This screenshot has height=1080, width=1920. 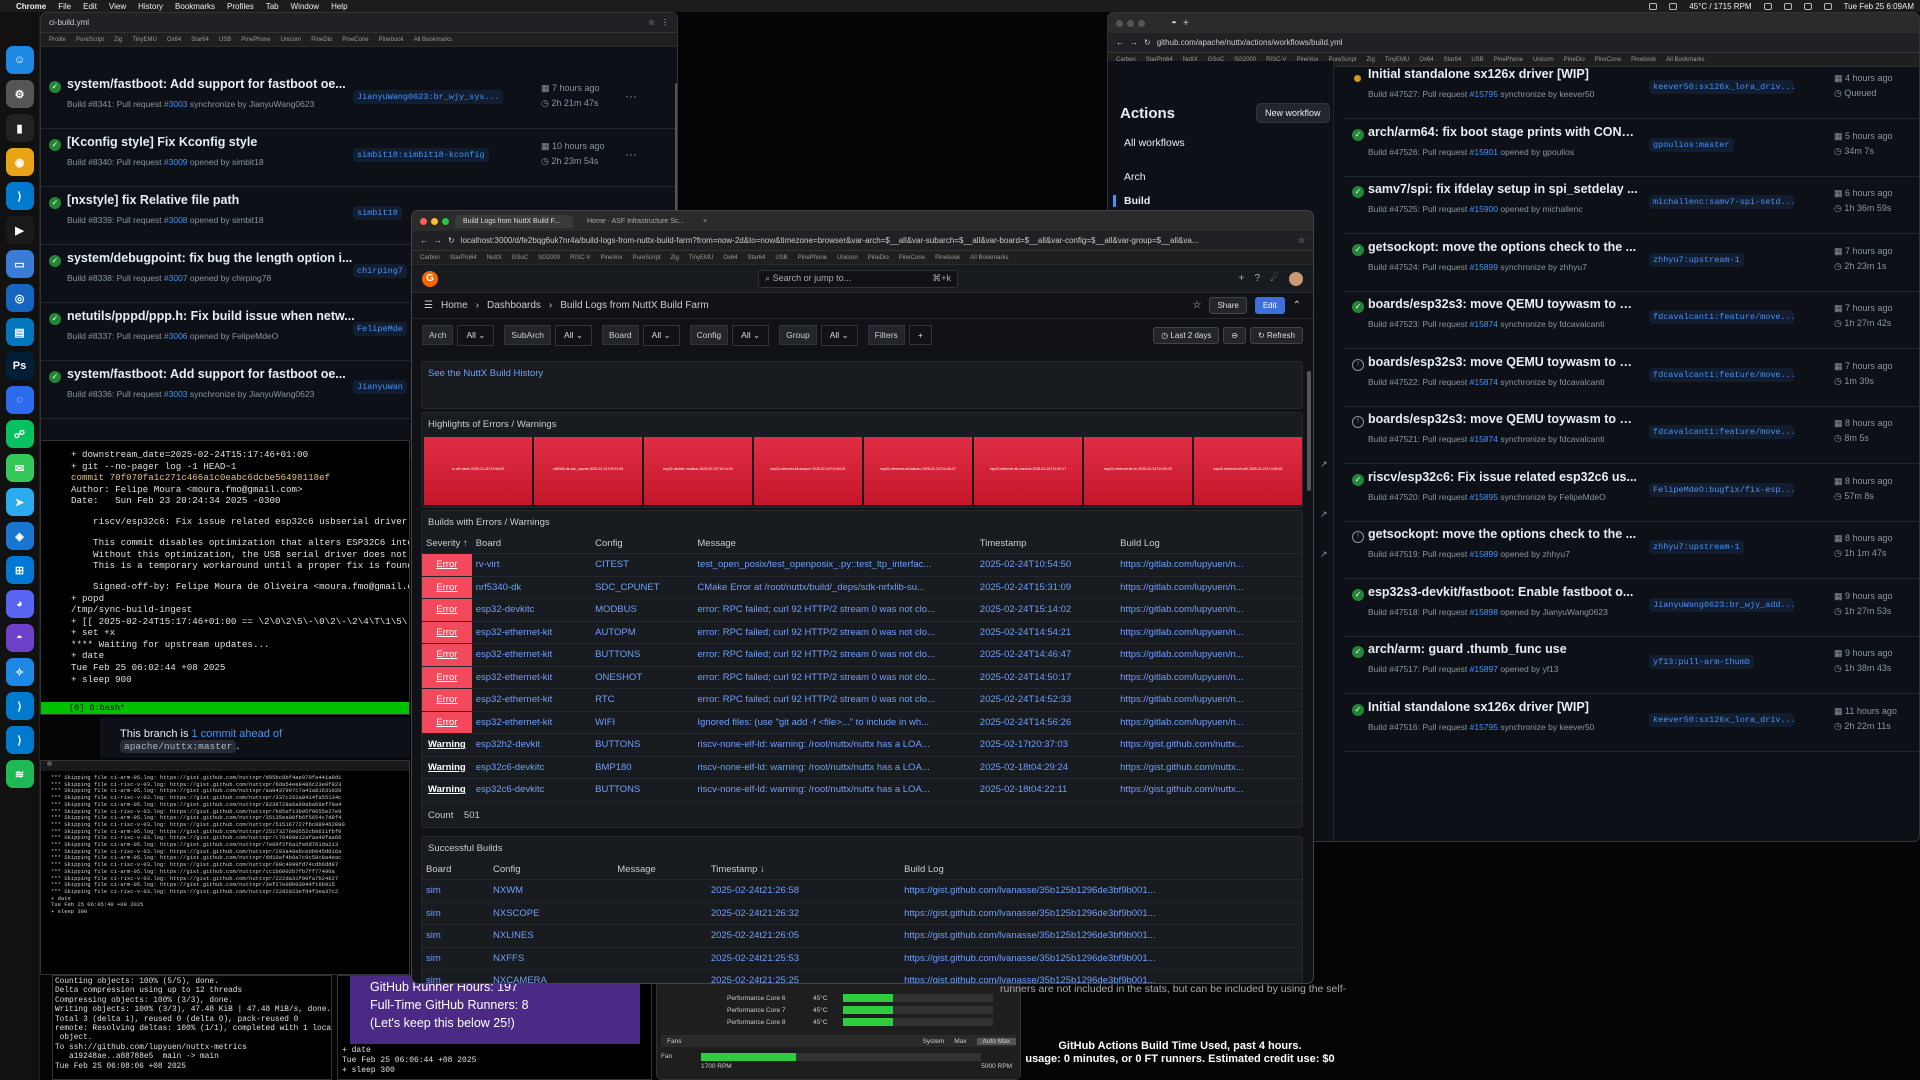 I want to click on control-center-icon, so click(x=1827, y=6).